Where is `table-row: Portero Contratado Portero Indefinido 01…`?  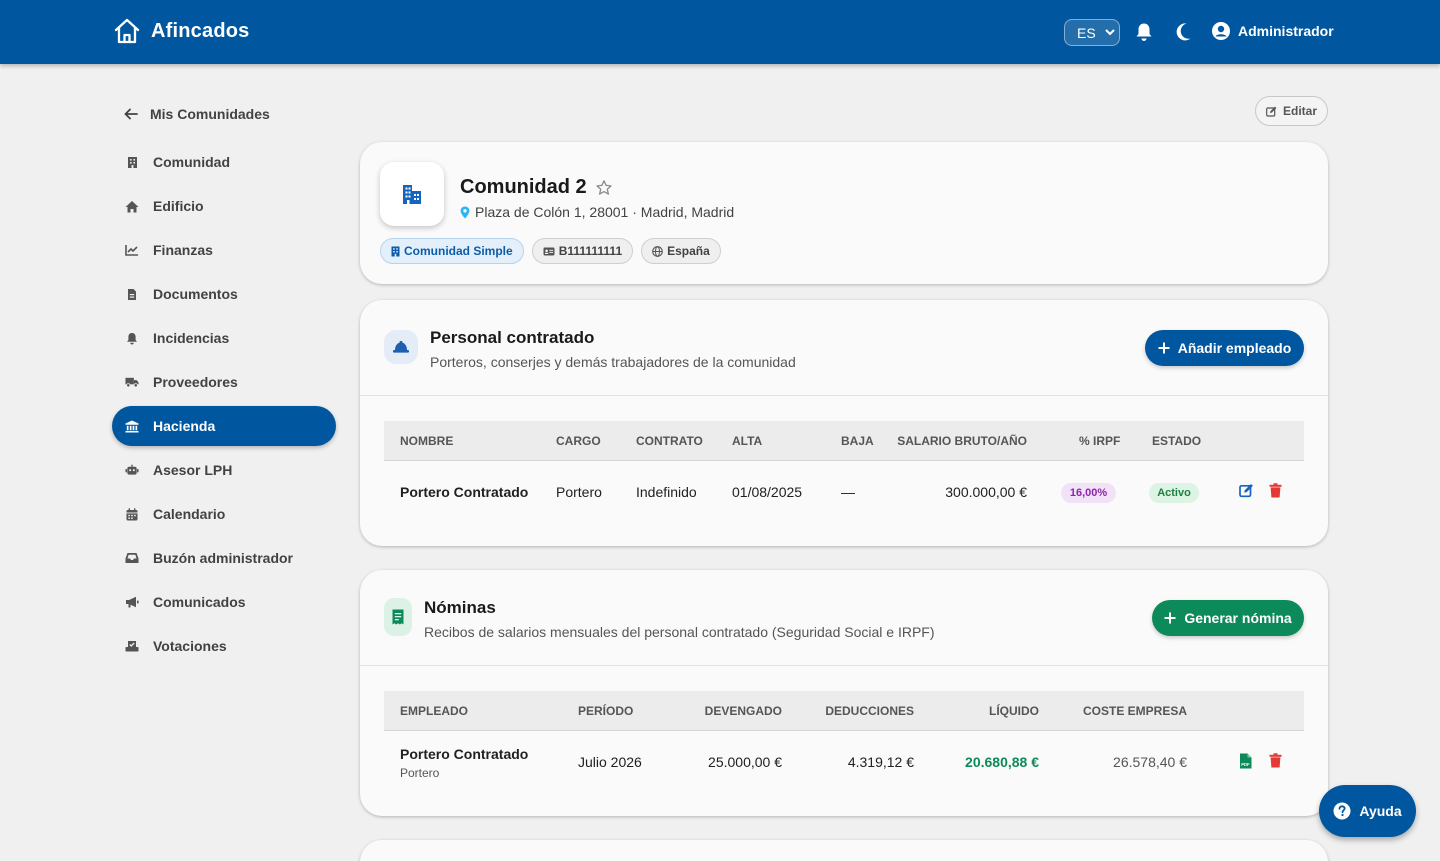 table-row: Portero Contratado Portero Indefinido 01… is located at coordinates (844, 492).